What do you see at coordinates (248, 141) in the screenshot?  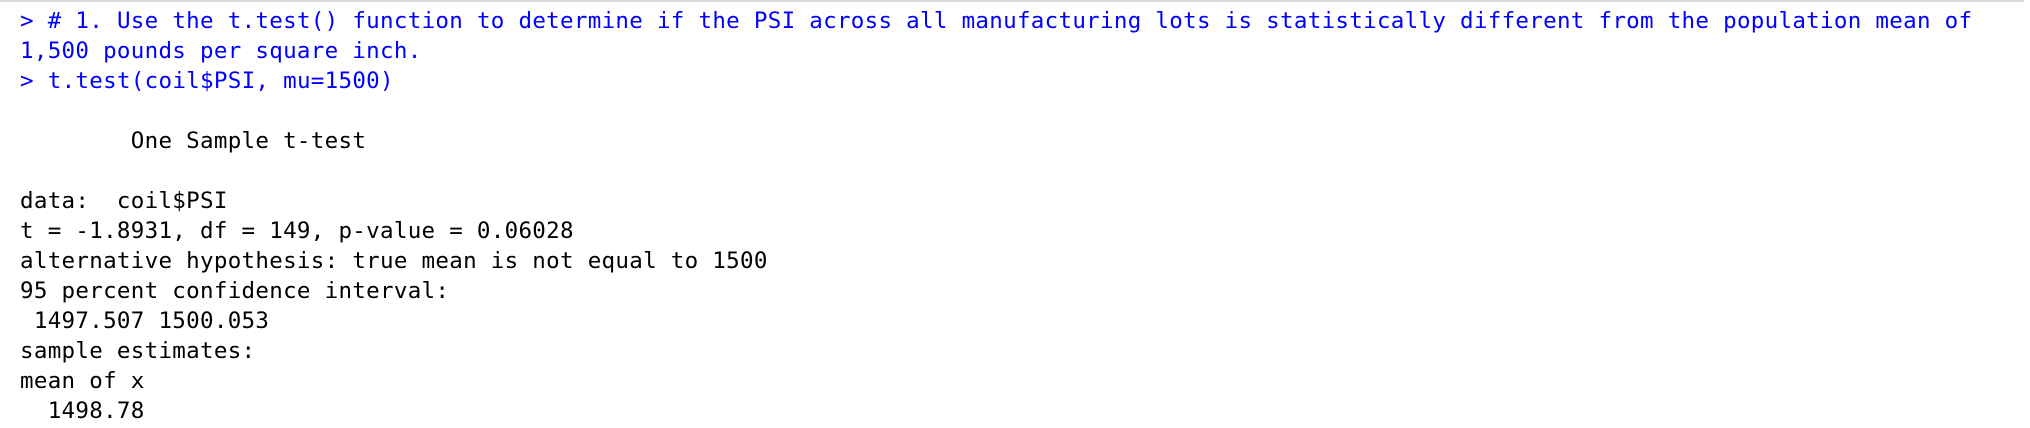 I see `test-title-text: One Sample t-test` at bounding box center [248, 141].